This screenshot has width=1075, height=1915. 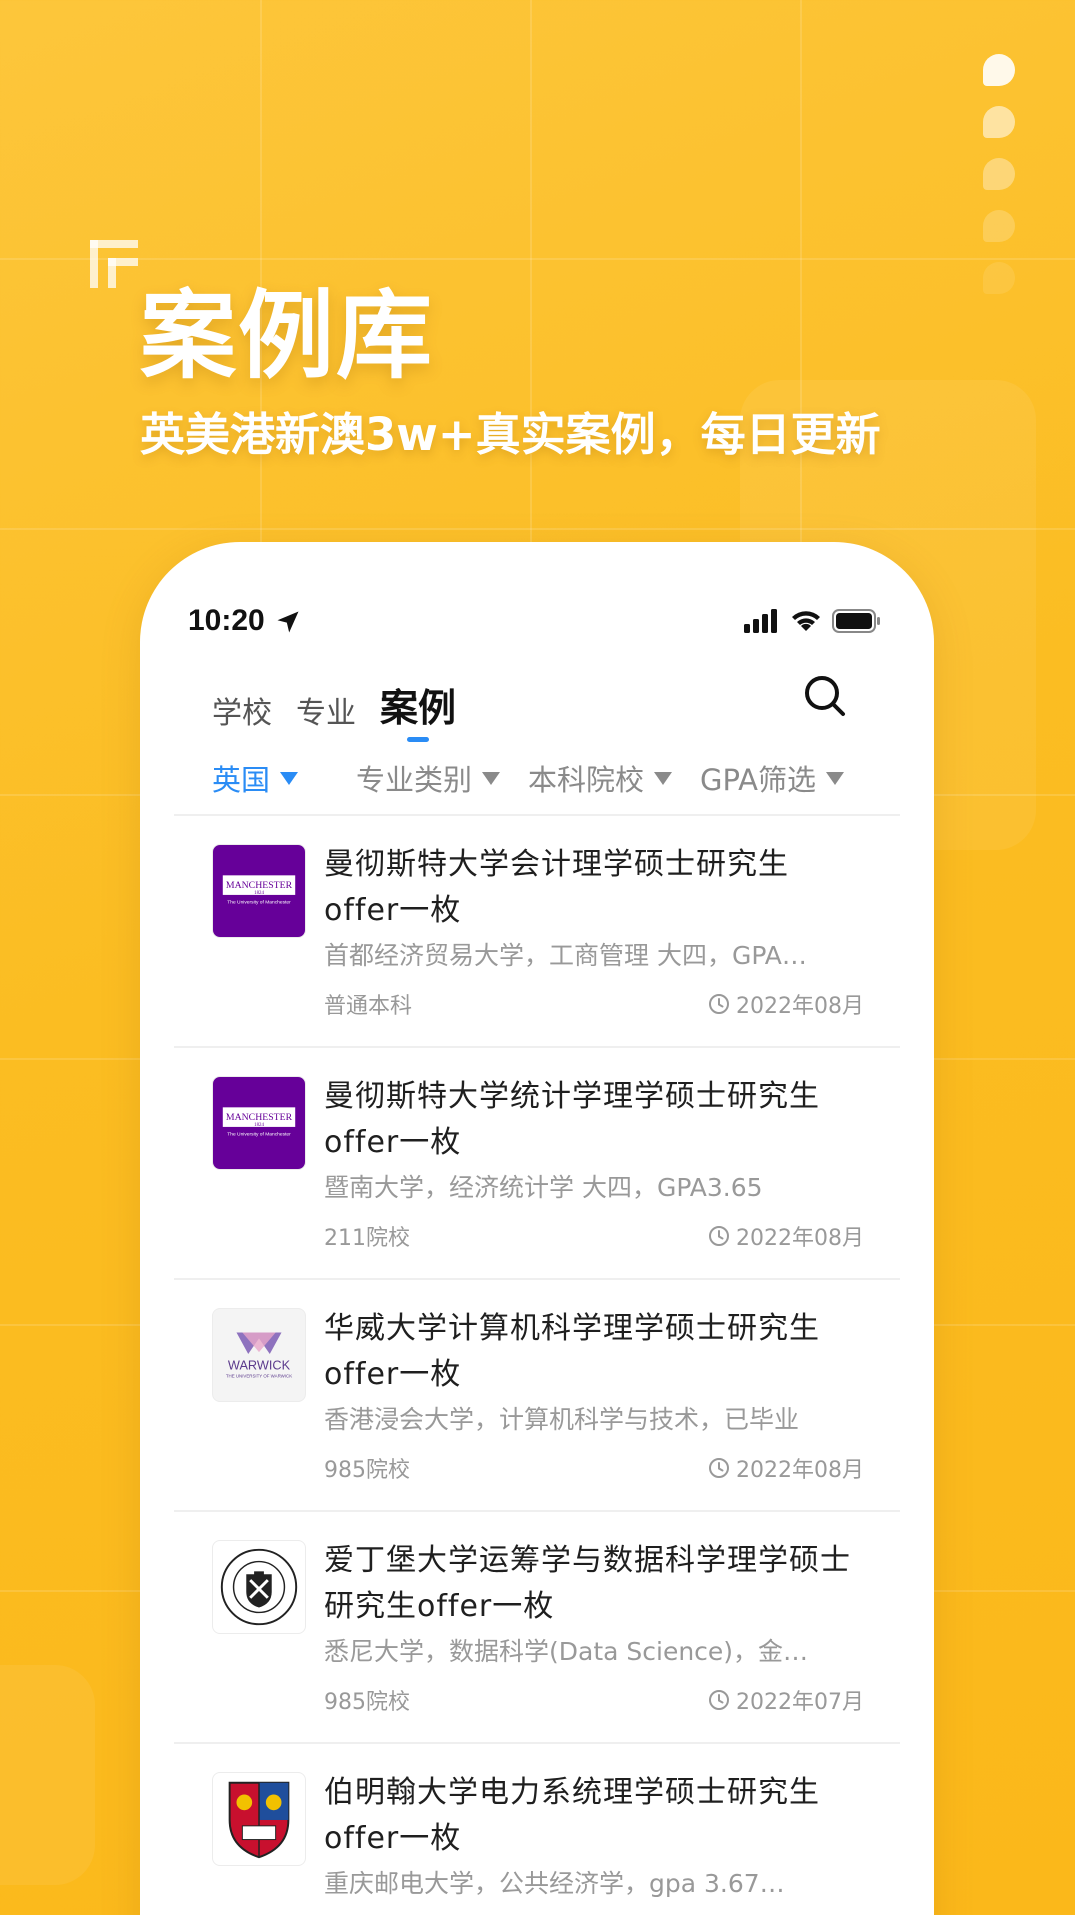 I want to click on tab-school: 学校, so click(x=242, y=710).